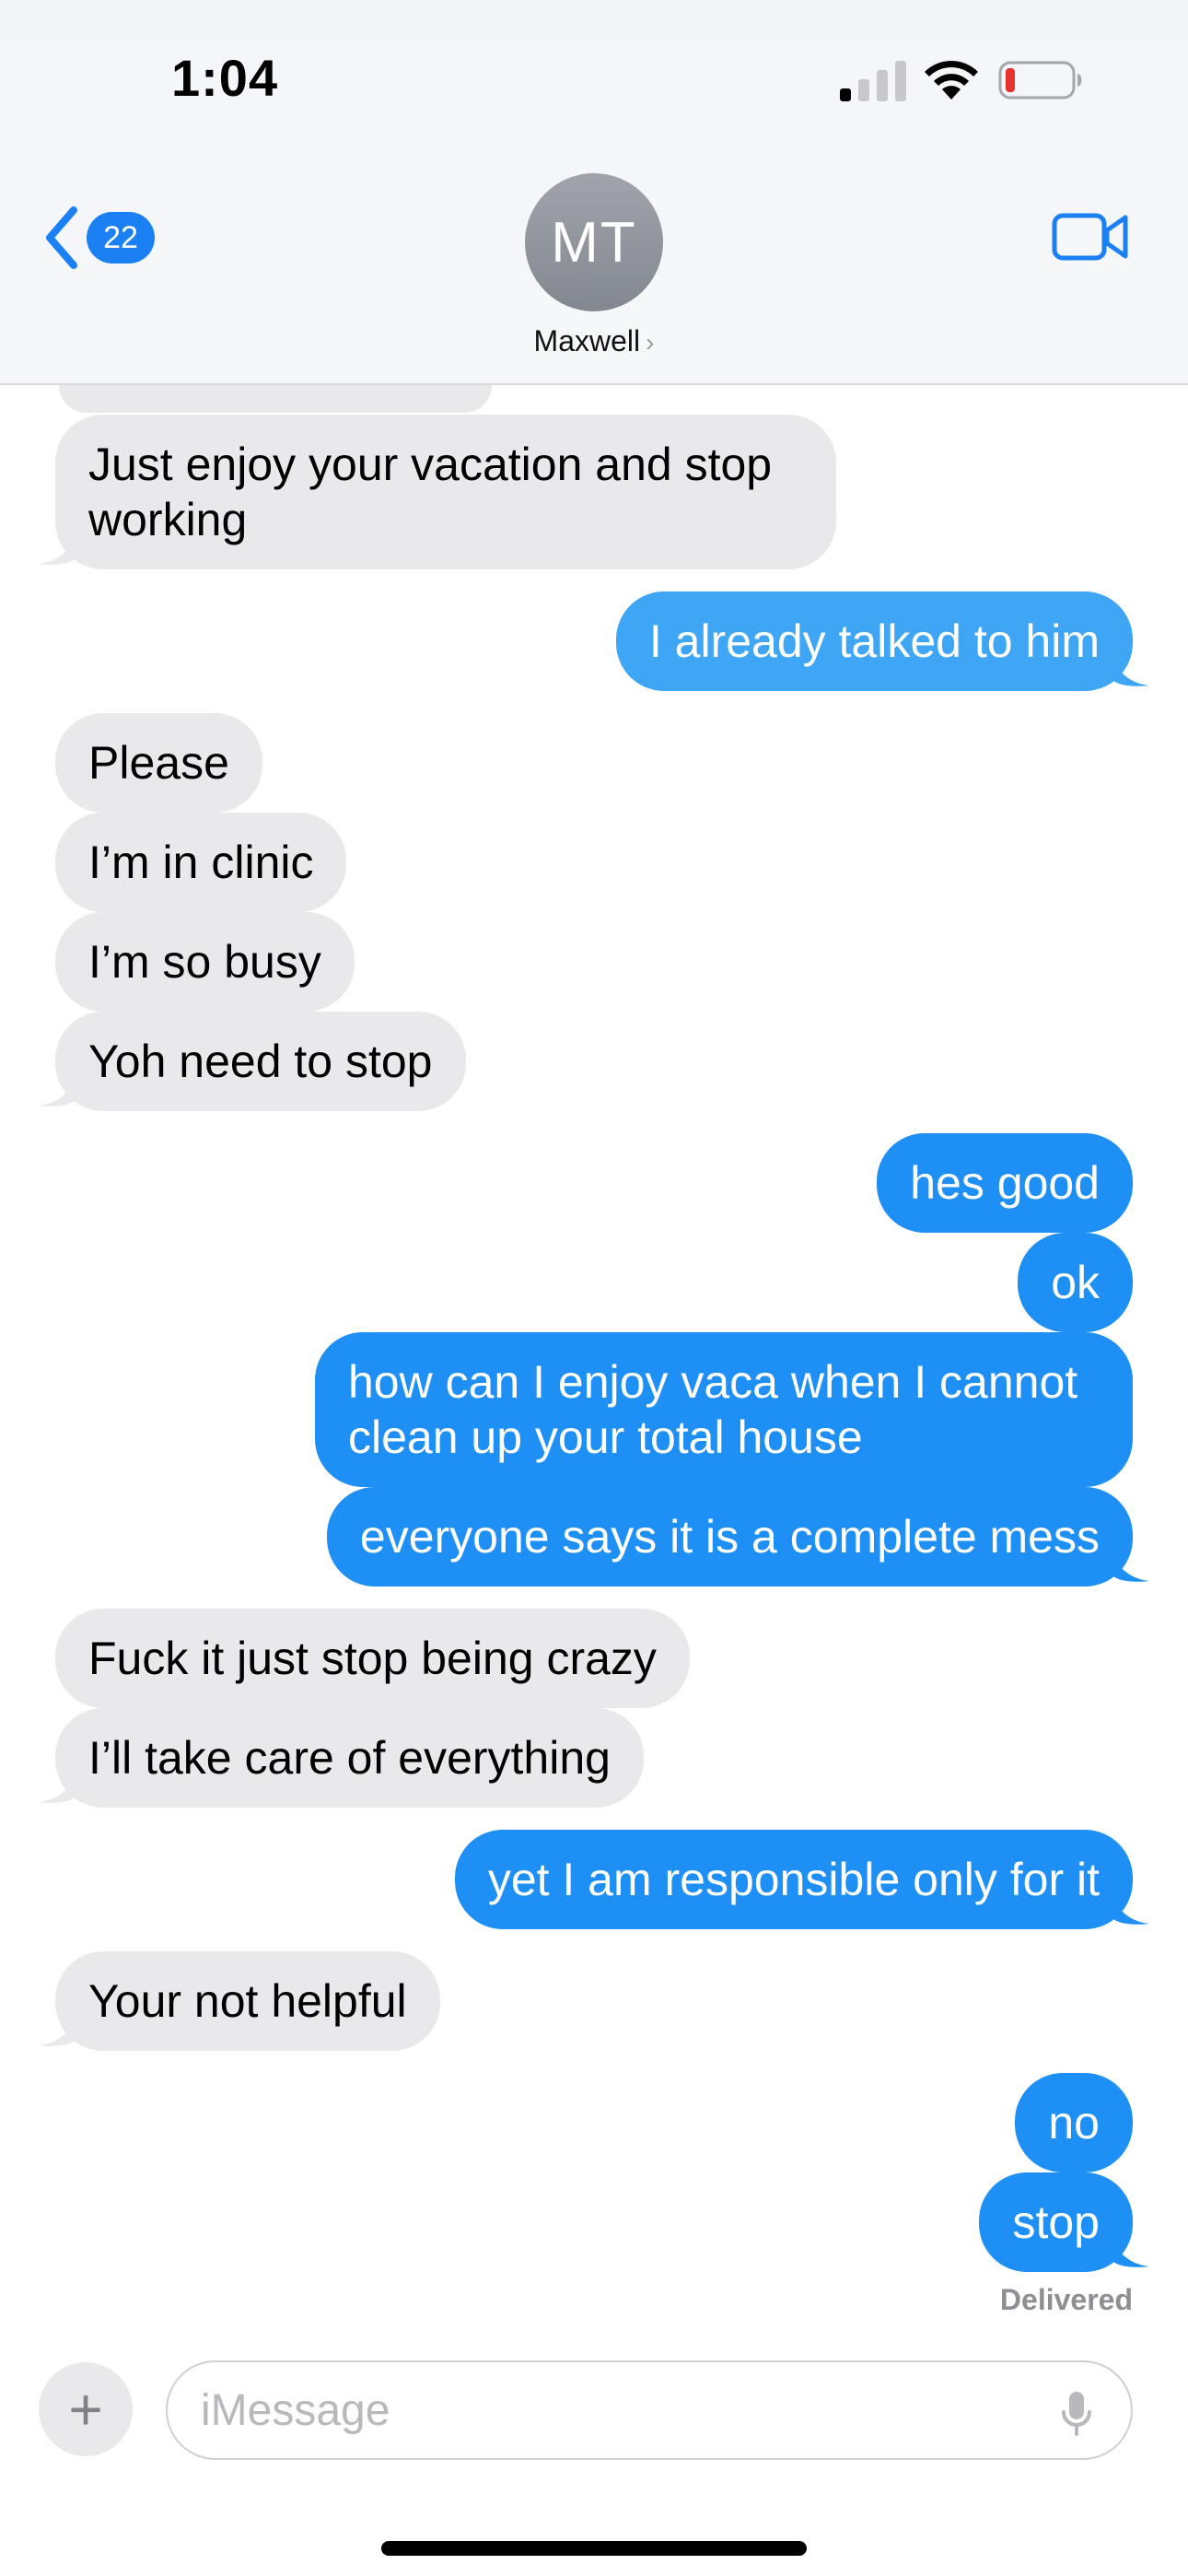  What do you see at coordinates (729, 1537) in the screenshot?
I see `message-bubble-outgoing: everyone says it is a complete mess` at bounding box center [729, 1537].